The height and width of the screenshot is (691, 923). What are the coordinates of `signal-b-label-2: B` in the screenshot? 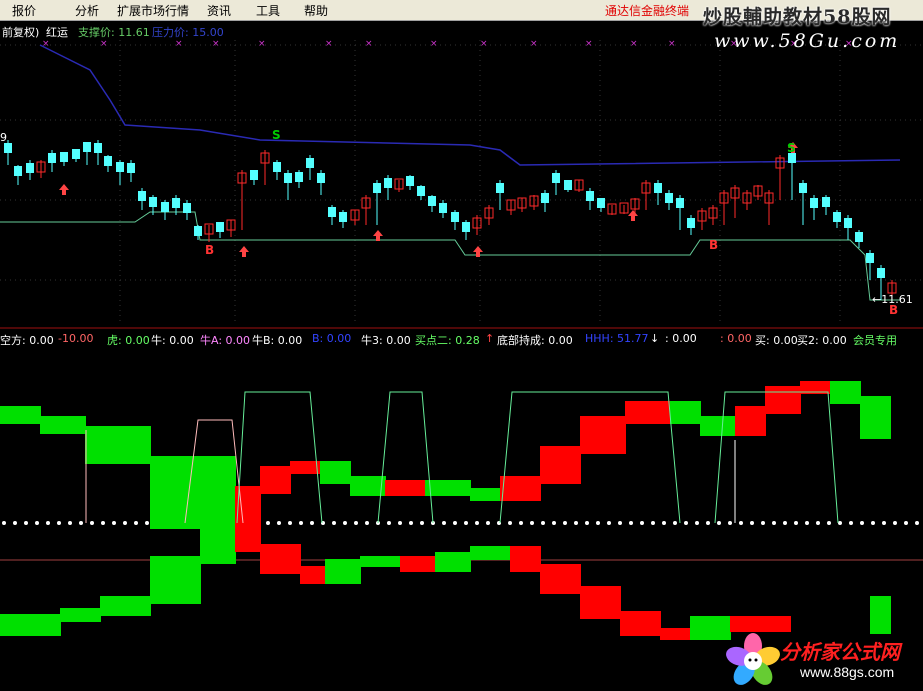 It's located at (714, 245).